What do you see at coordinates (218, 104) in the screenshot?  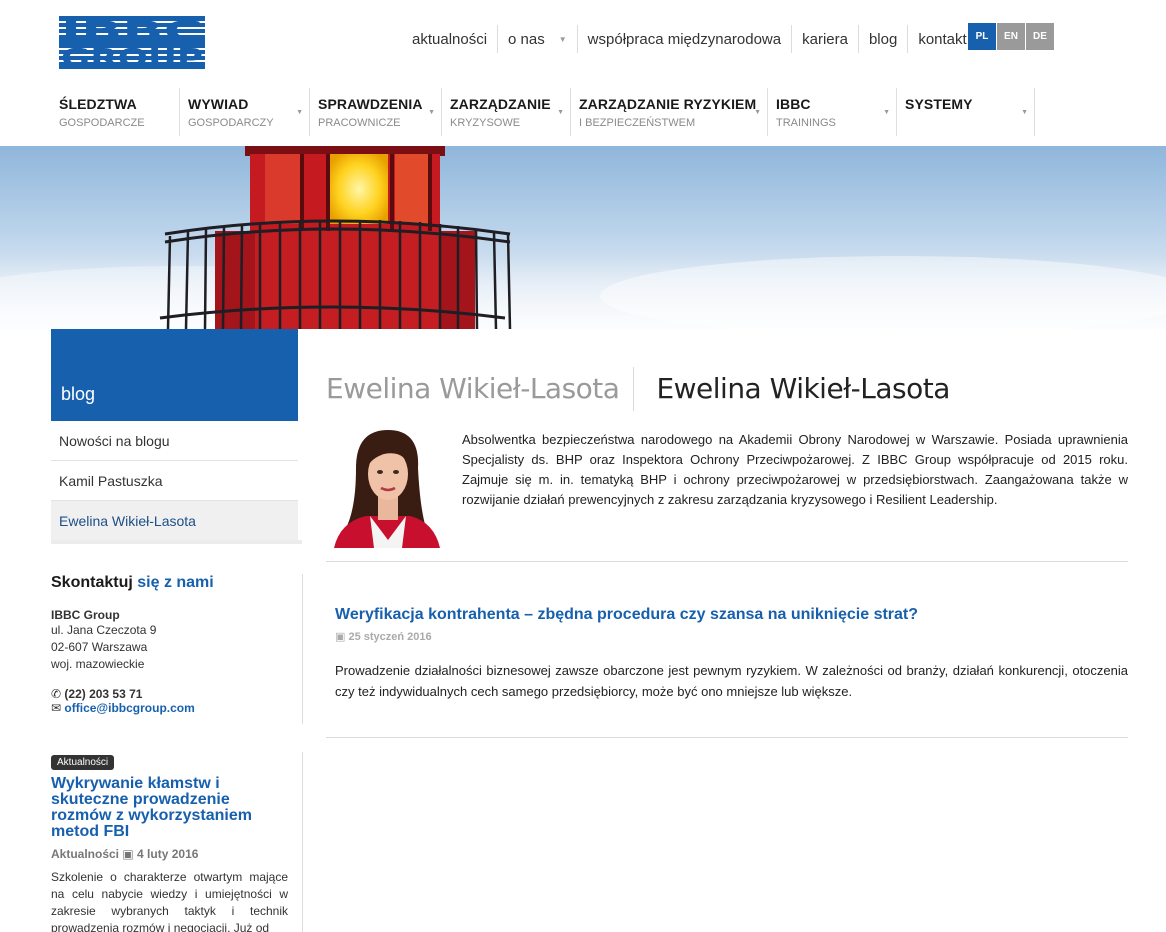 I see `main-nav-title: WYWIAD` at bounding box center [218, 104].